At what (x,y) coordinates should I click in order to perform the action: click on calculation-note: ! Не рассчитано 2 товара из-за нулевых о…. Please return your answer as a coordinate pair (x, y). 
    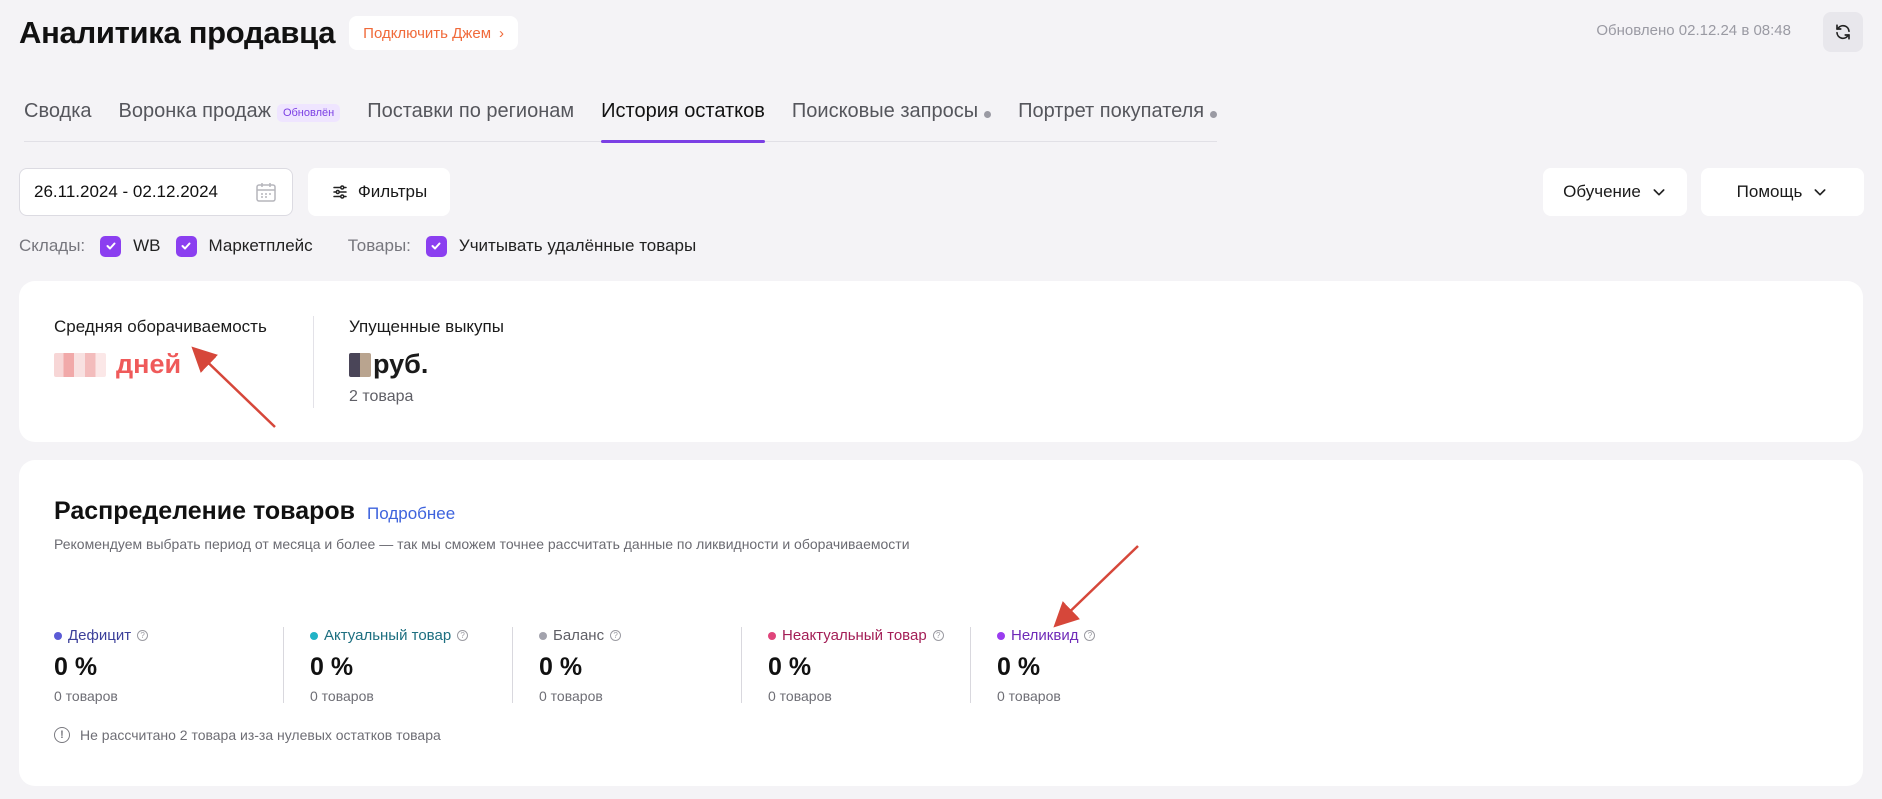
    Looking at the image, I should click on (247, 735).